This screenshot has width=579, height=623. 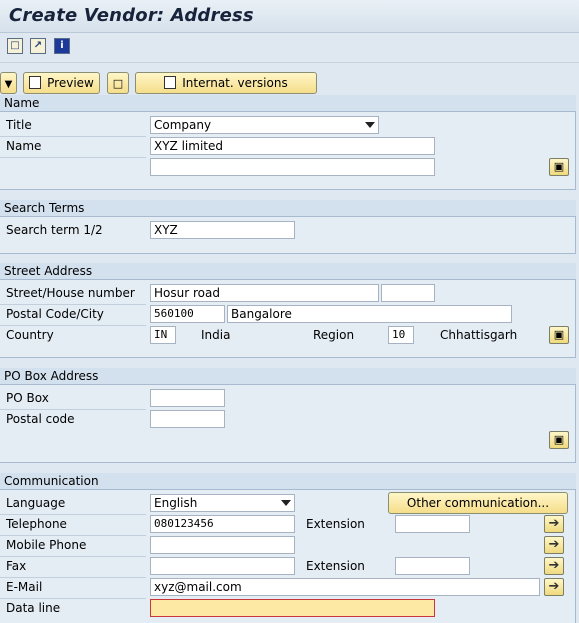 I want to click on paste-doc-icon: ↗, so click(x=38, y=46).